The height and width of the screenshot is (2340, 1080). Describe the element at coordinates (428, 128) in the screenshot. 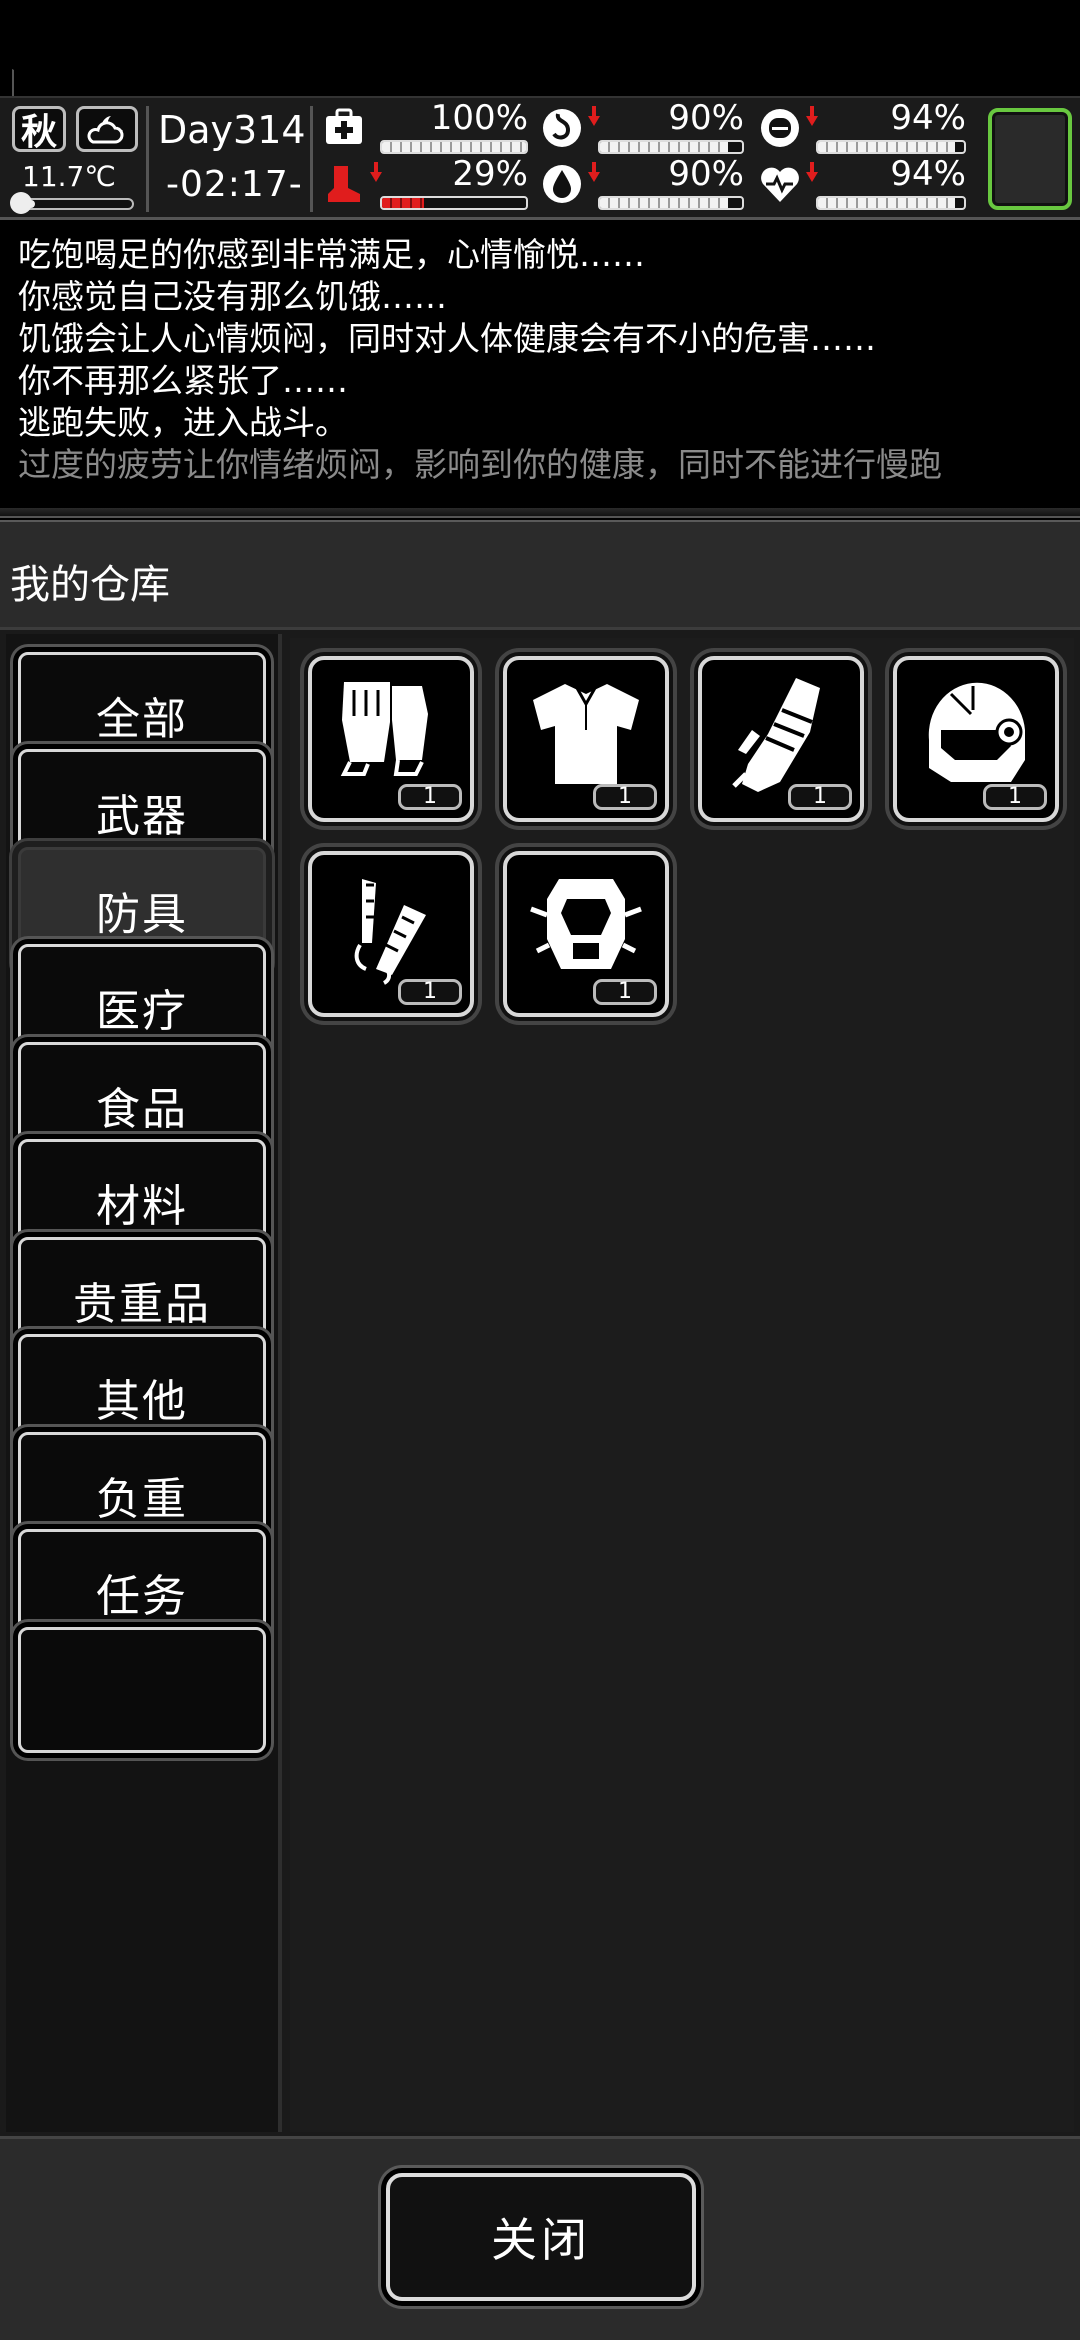

I see `stat-health: 100%` at that location.